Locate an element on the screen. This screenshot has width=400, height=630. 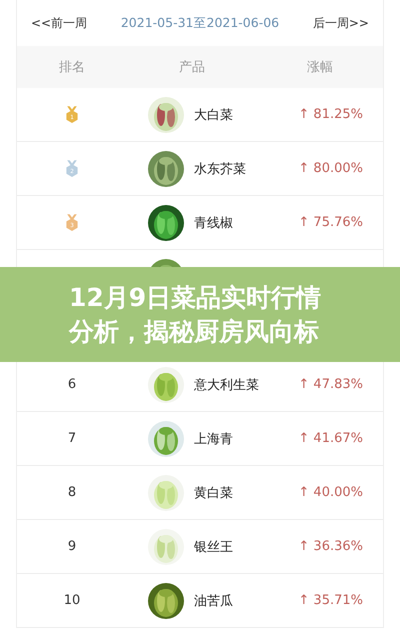
price-change: ↑ 36.36% is located at coordinates (330, 546).